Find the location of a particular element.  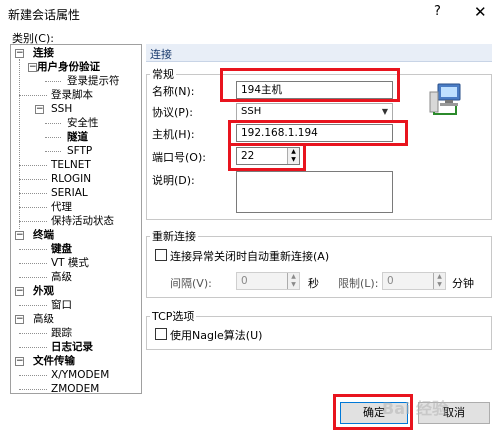

interval-label: 间隔(V): is located at coordinates (191, 283).